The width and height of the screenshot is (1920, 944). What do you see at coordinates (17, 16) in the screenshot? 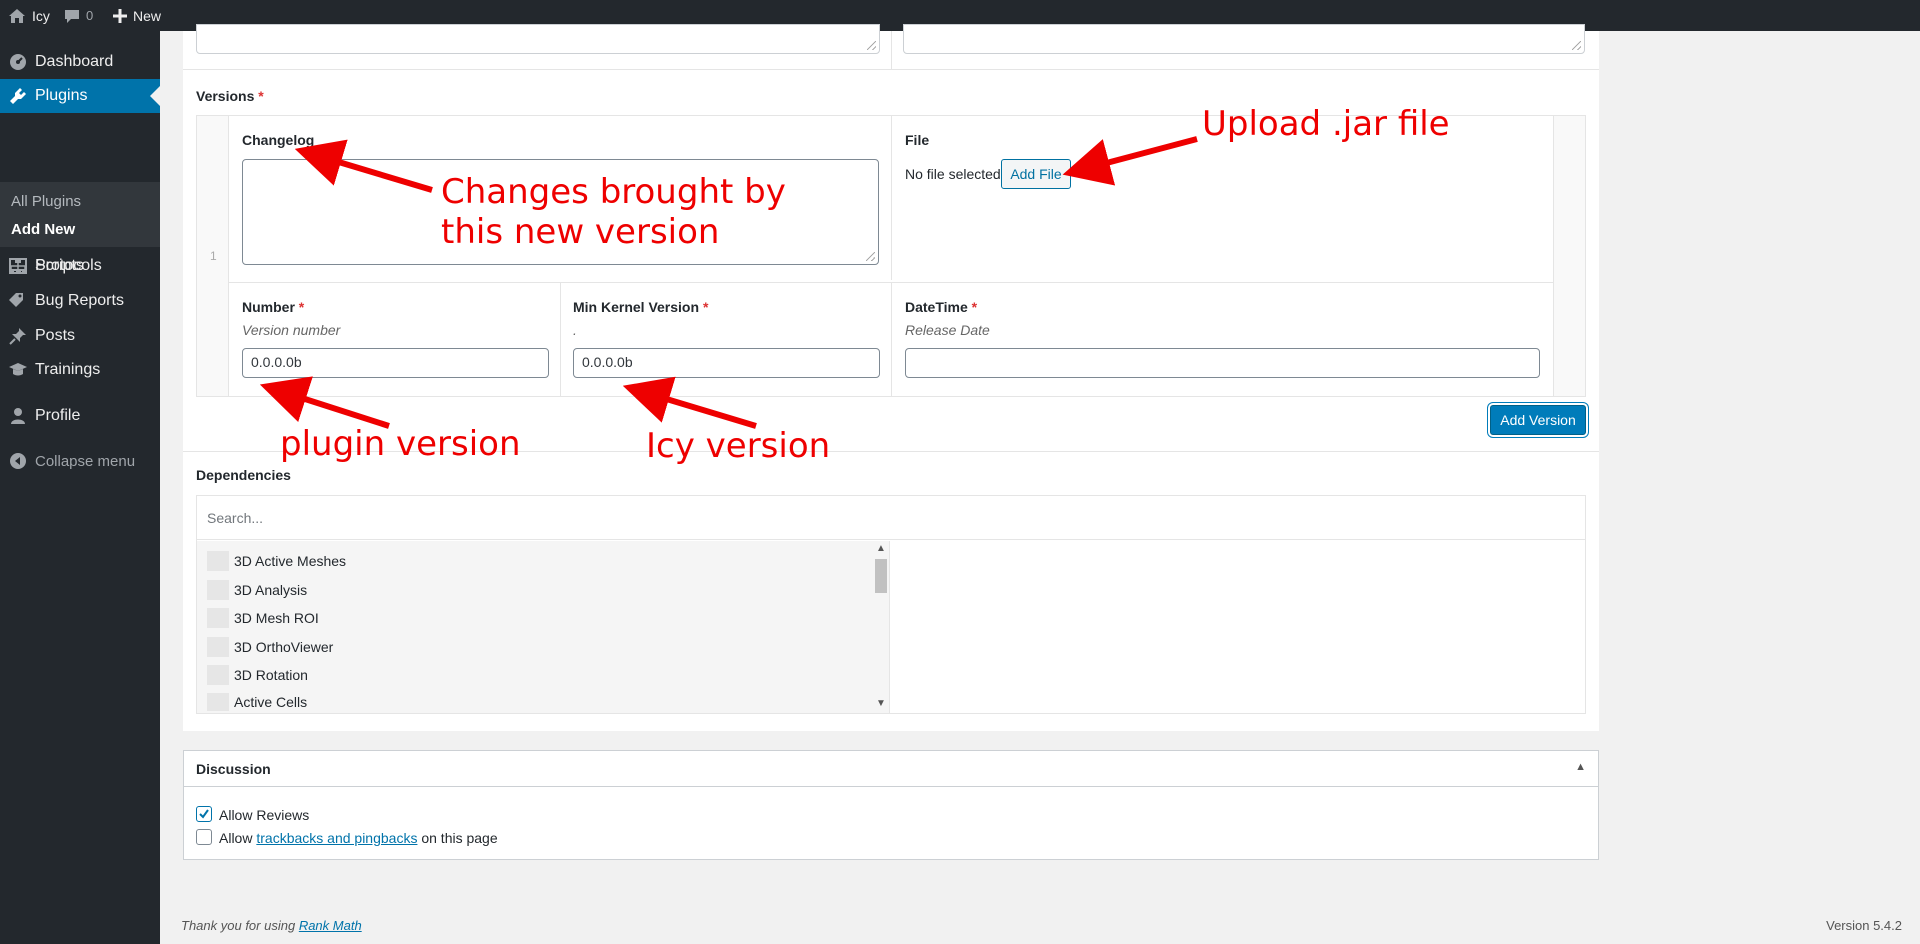
I see `home-icon` at bounding box center [17, 16].